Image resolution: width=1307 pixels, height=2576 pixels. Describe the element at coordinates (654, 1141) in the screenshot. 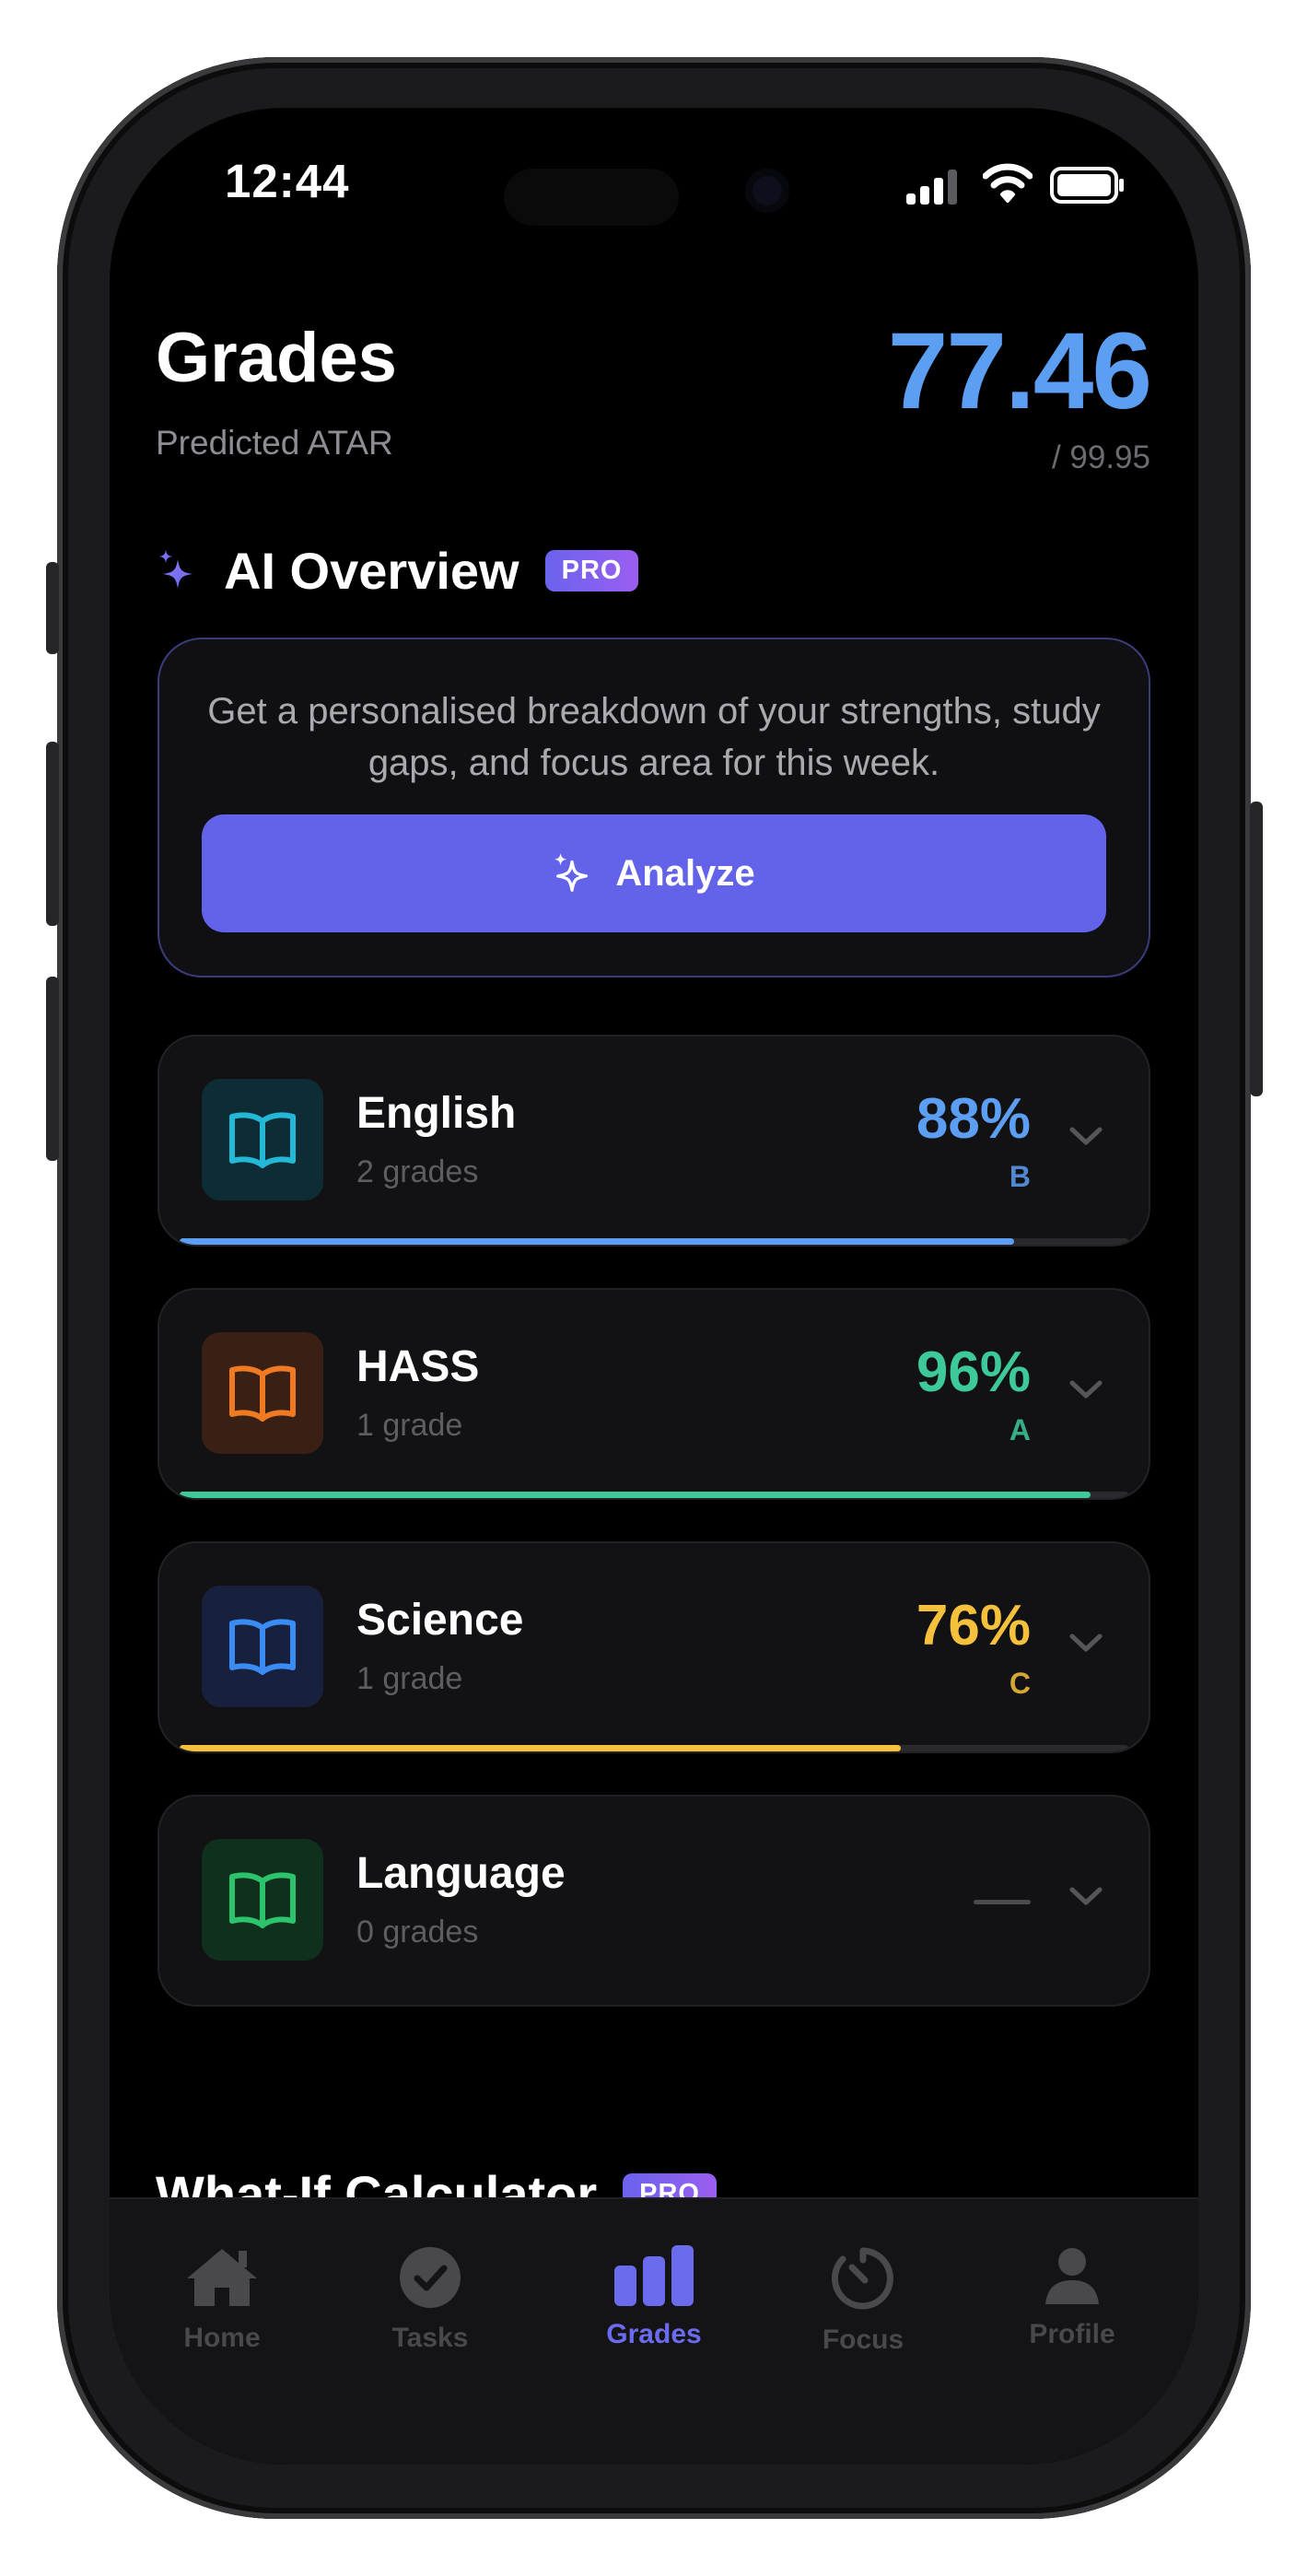

I see `subject-card-english: English 2 grades 88% B` at that location.